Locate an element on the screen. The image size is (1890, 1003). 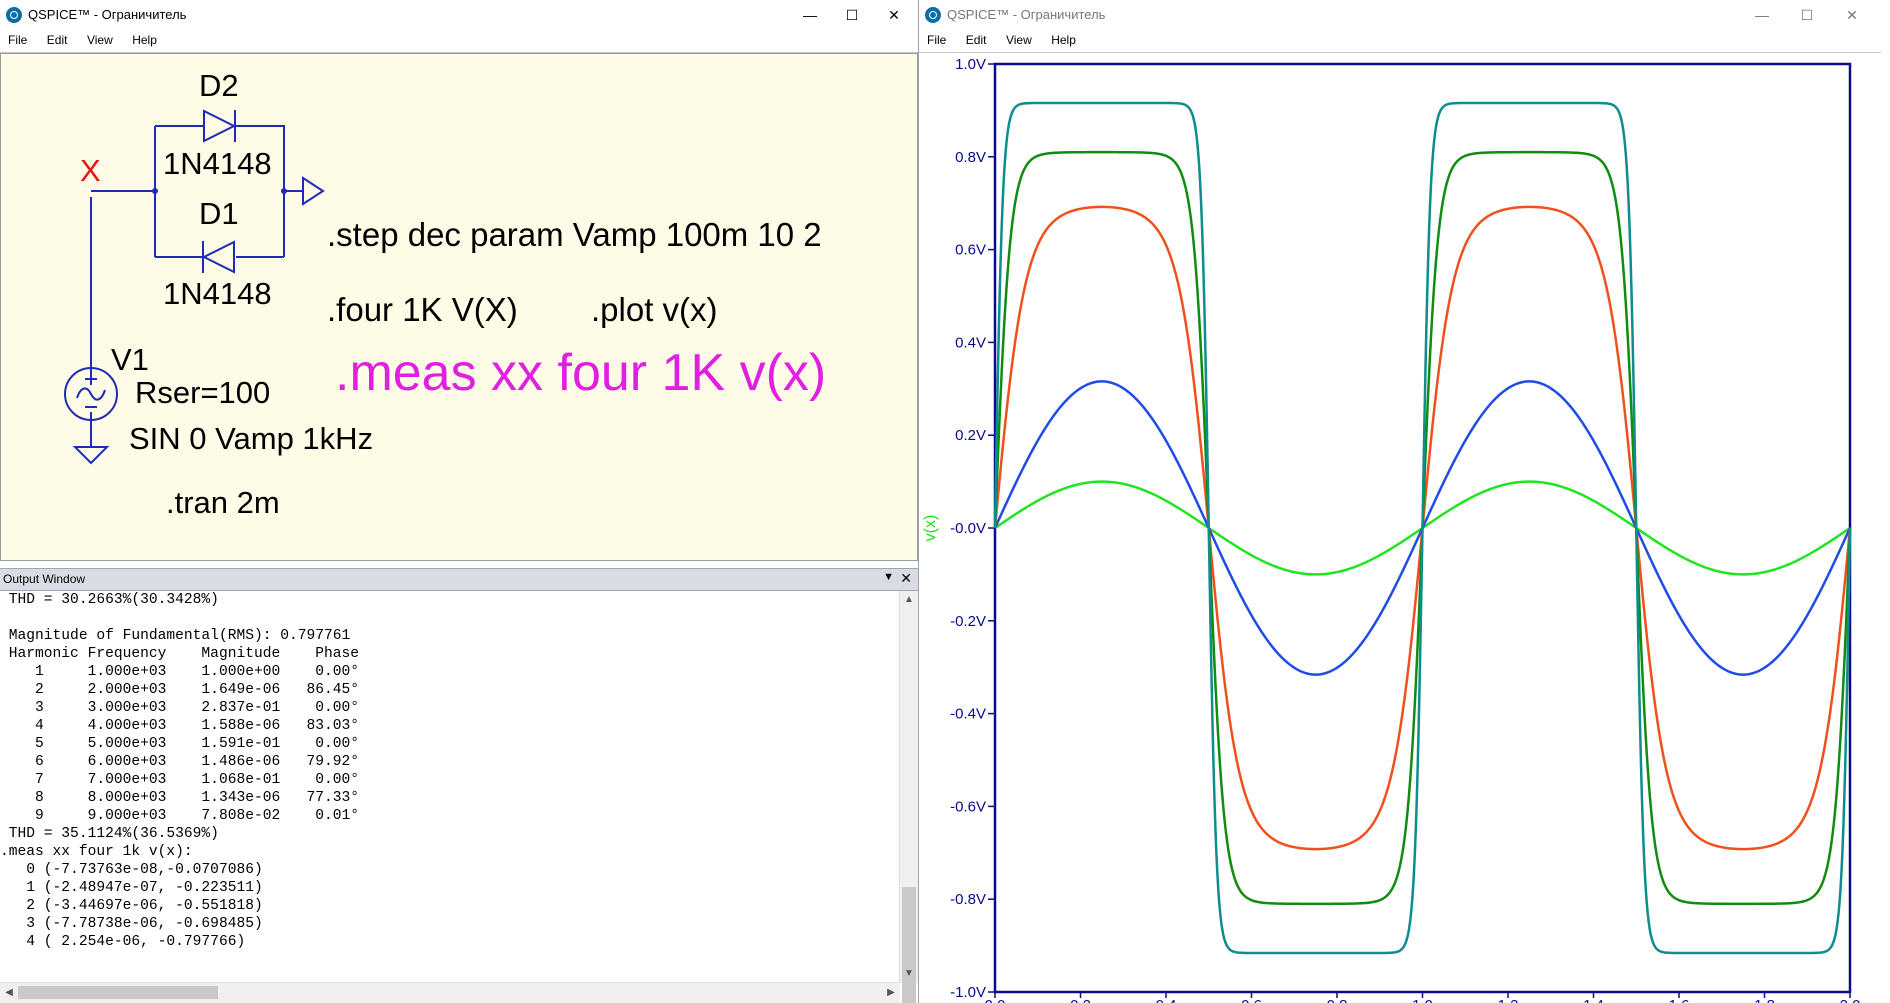
y-tick-label: -0.4V is located at coordinates (968, 714).